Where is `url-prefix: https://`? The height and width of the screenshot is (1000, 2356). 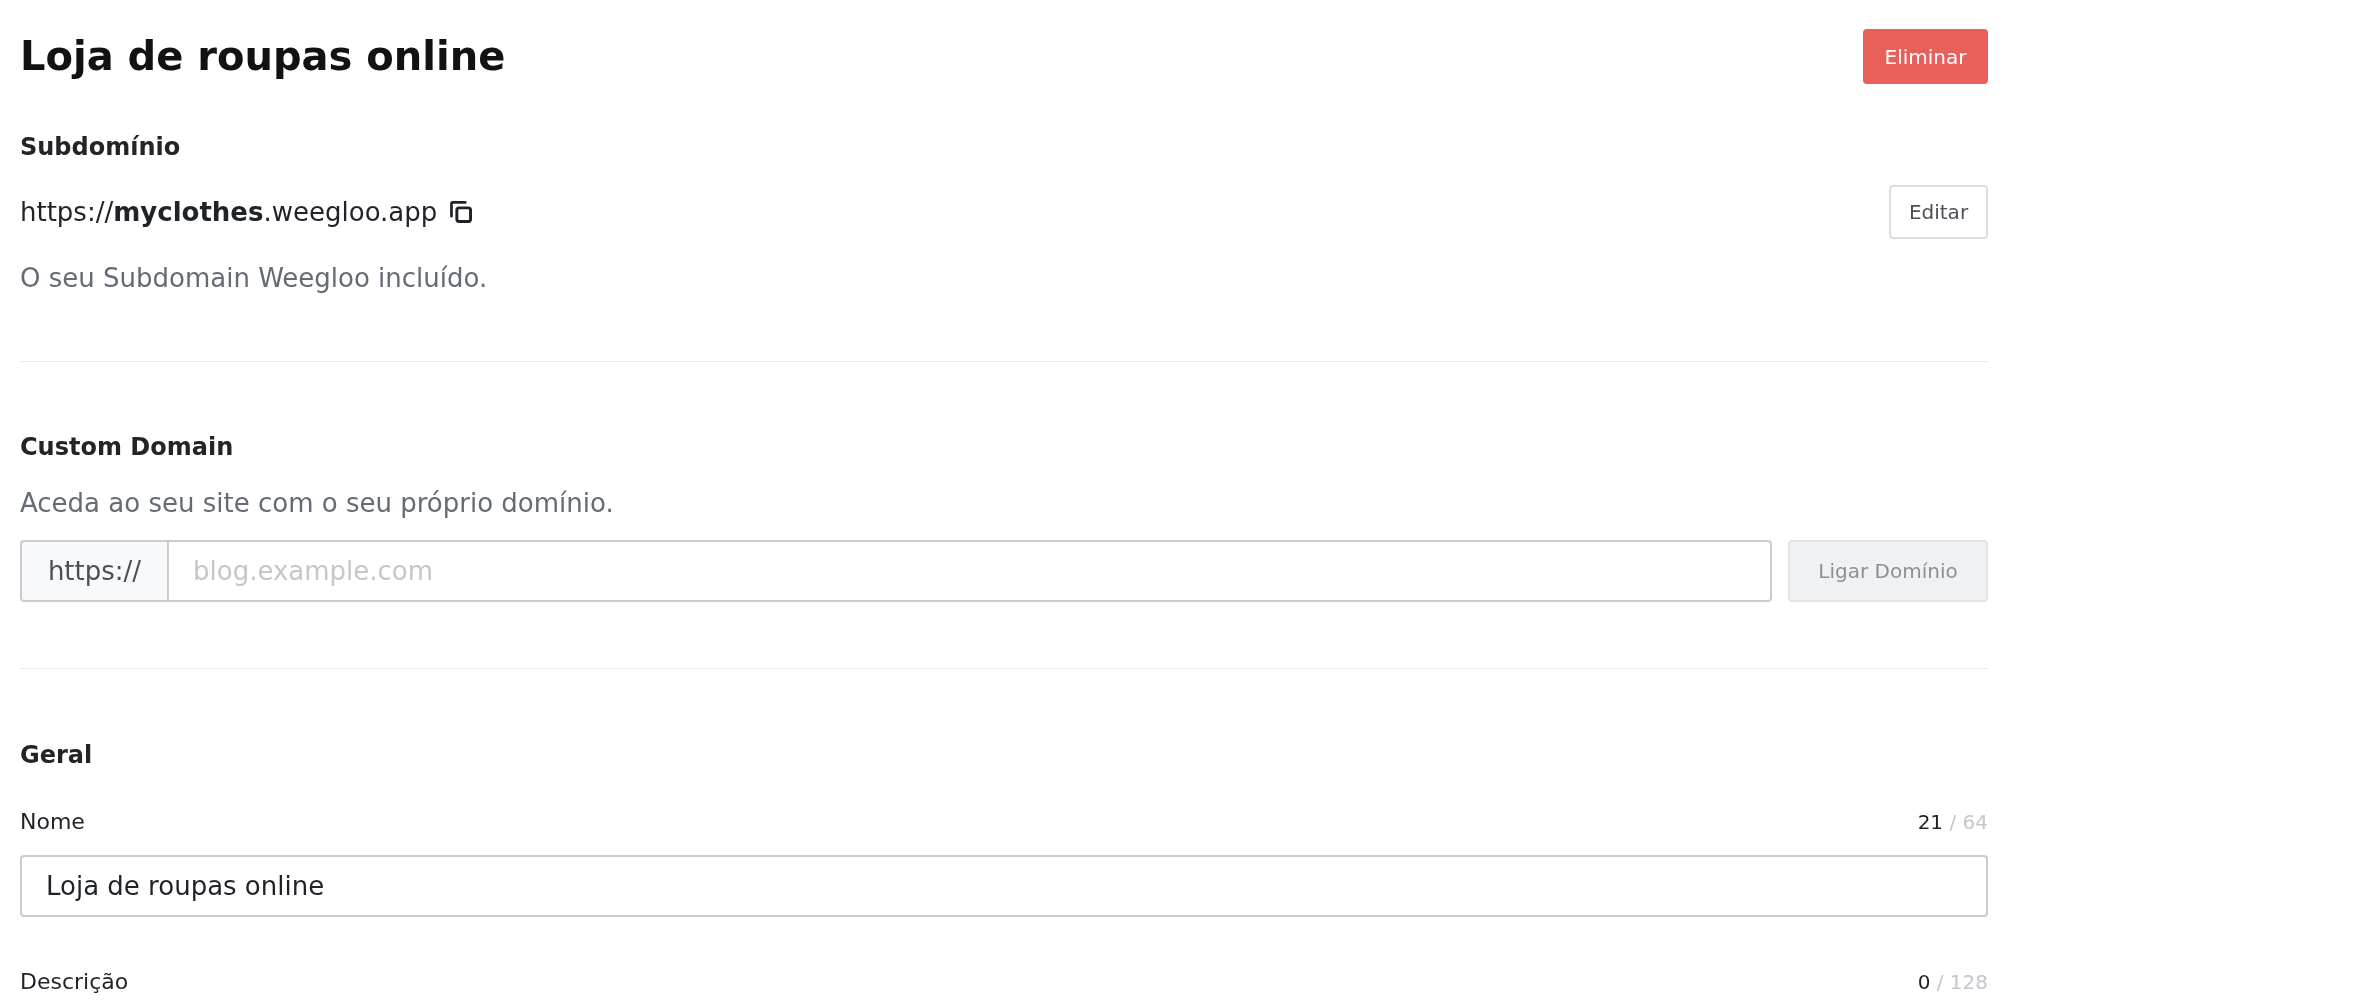
url-prefix: https:// is located at coordinates (94, 571).